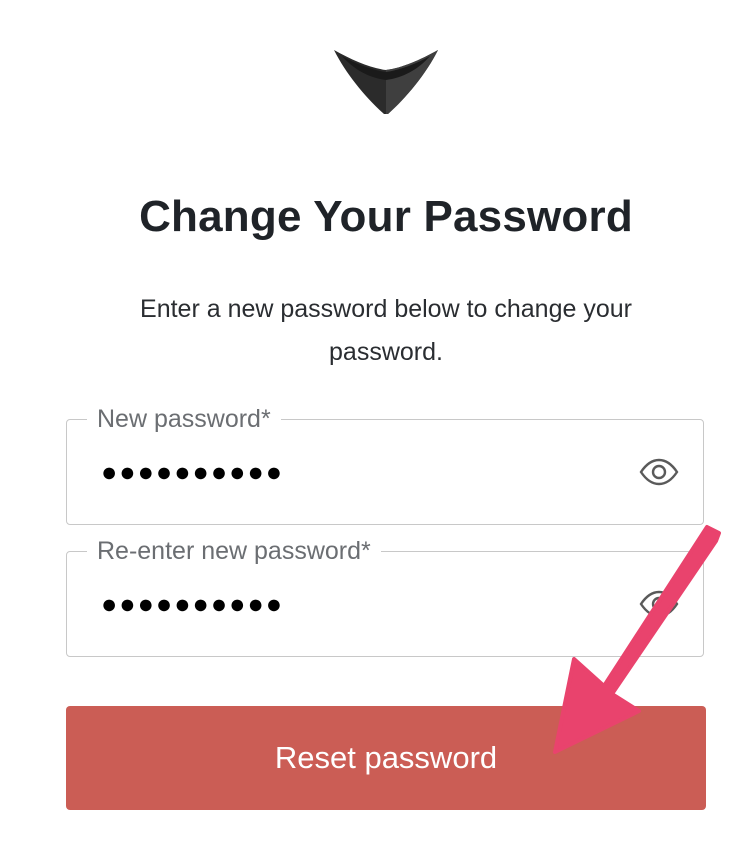 The height and width of the screenshot is (862, 752). I want to click on chevron-shield-logo-icon, so click(386, 82).